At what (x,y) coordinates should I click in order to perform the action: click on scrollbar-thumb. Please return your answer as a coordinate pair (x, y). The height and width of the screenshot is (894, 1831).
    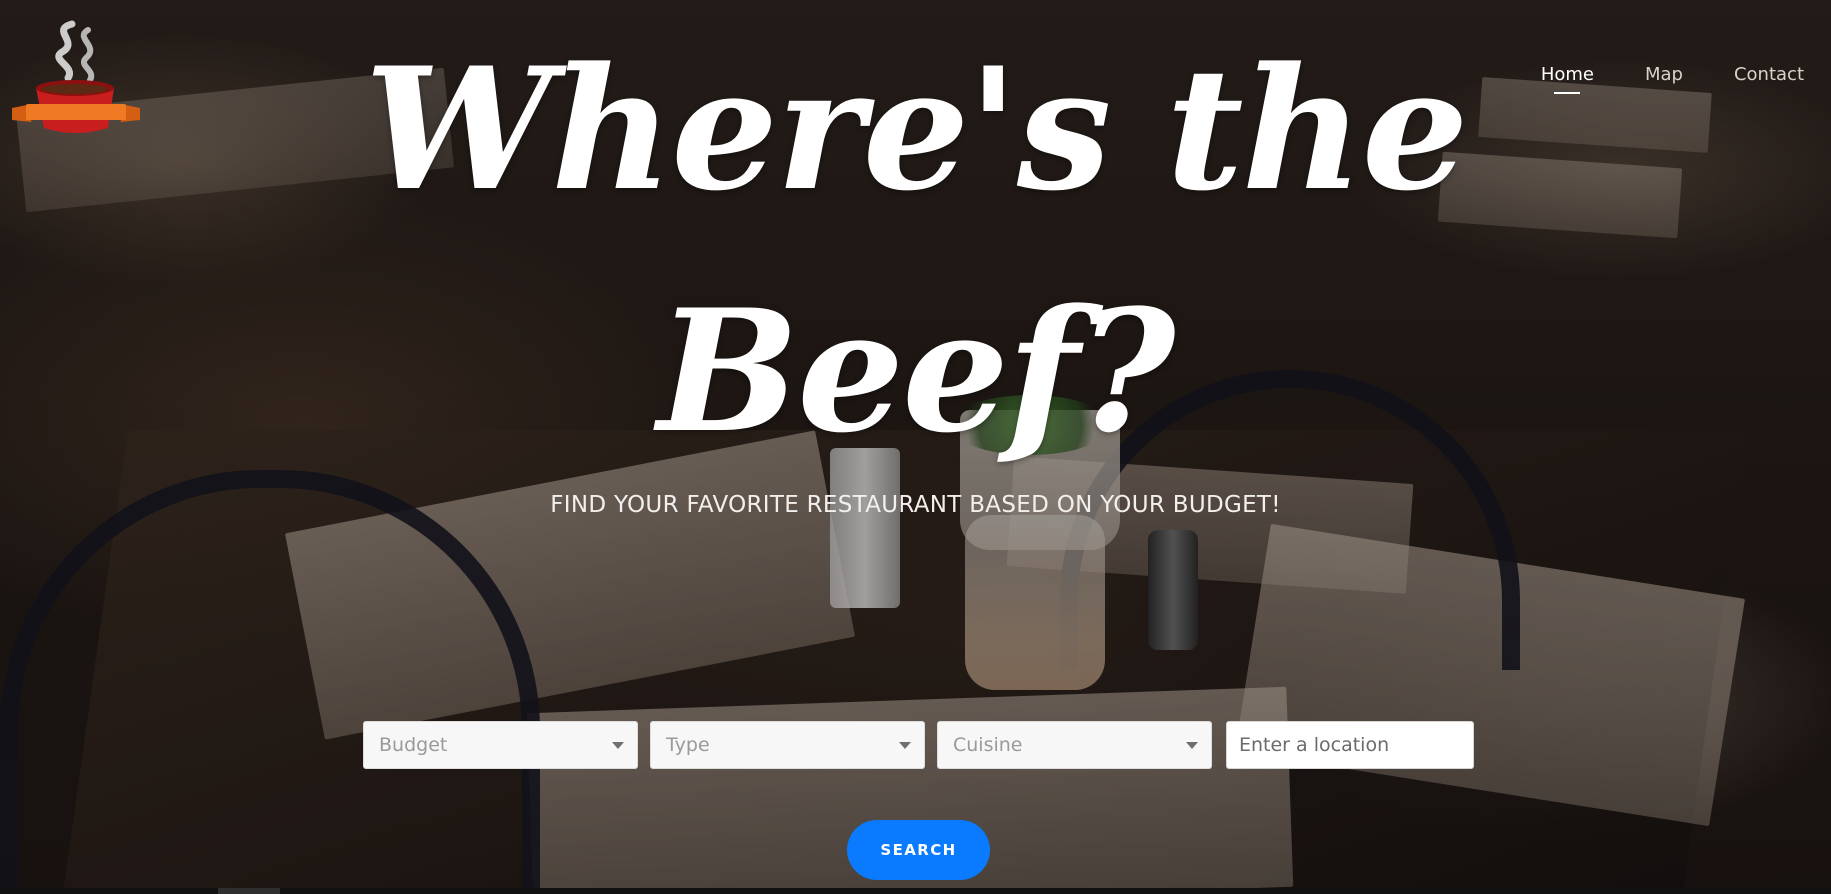
    Looking at the image, I should click on (249, 891).